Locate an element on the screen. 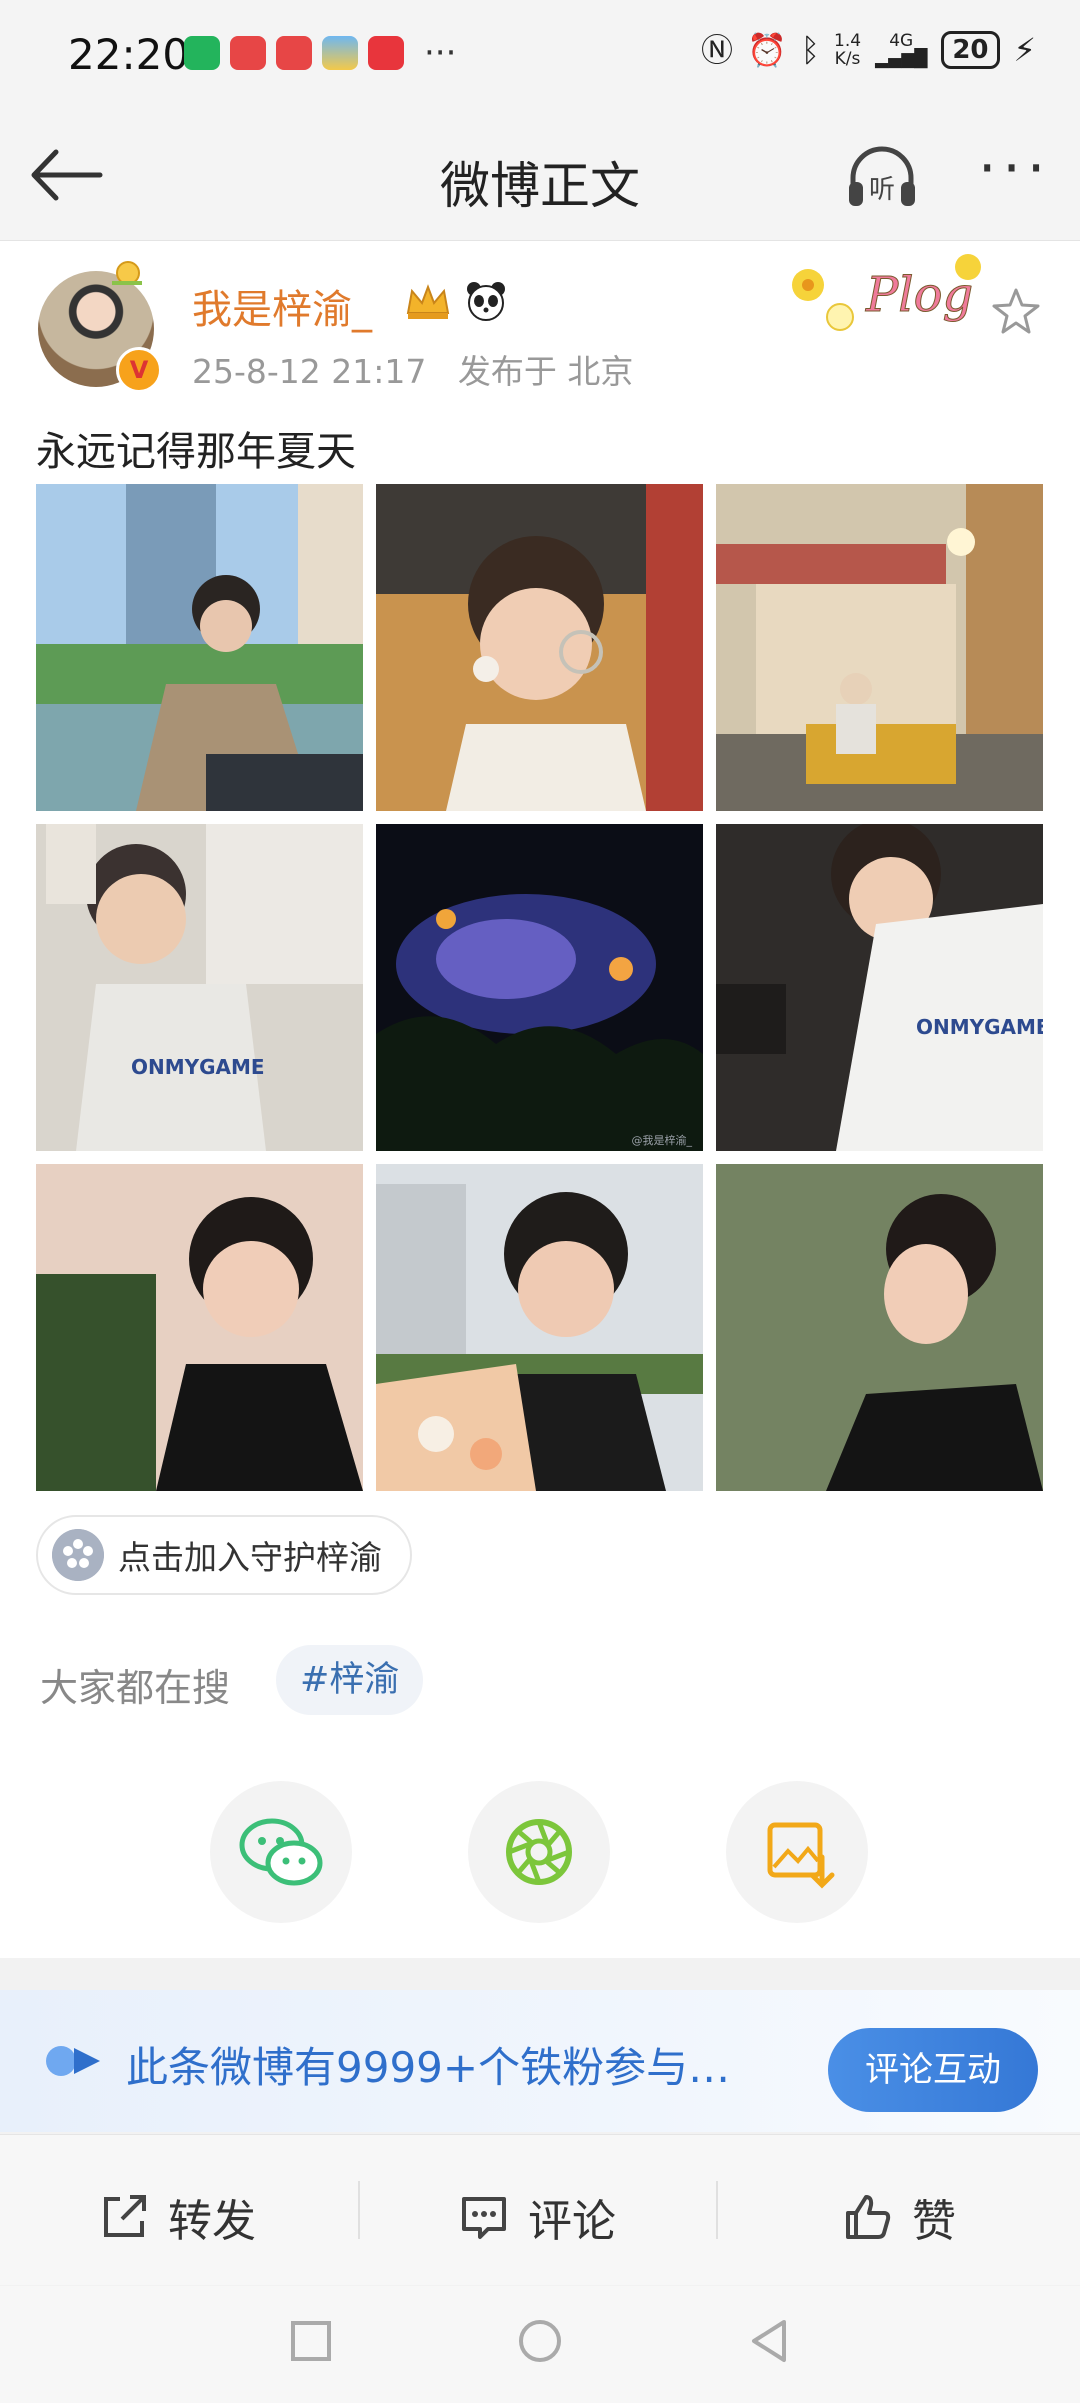  home-icon is located at coordinates (540, 2341).